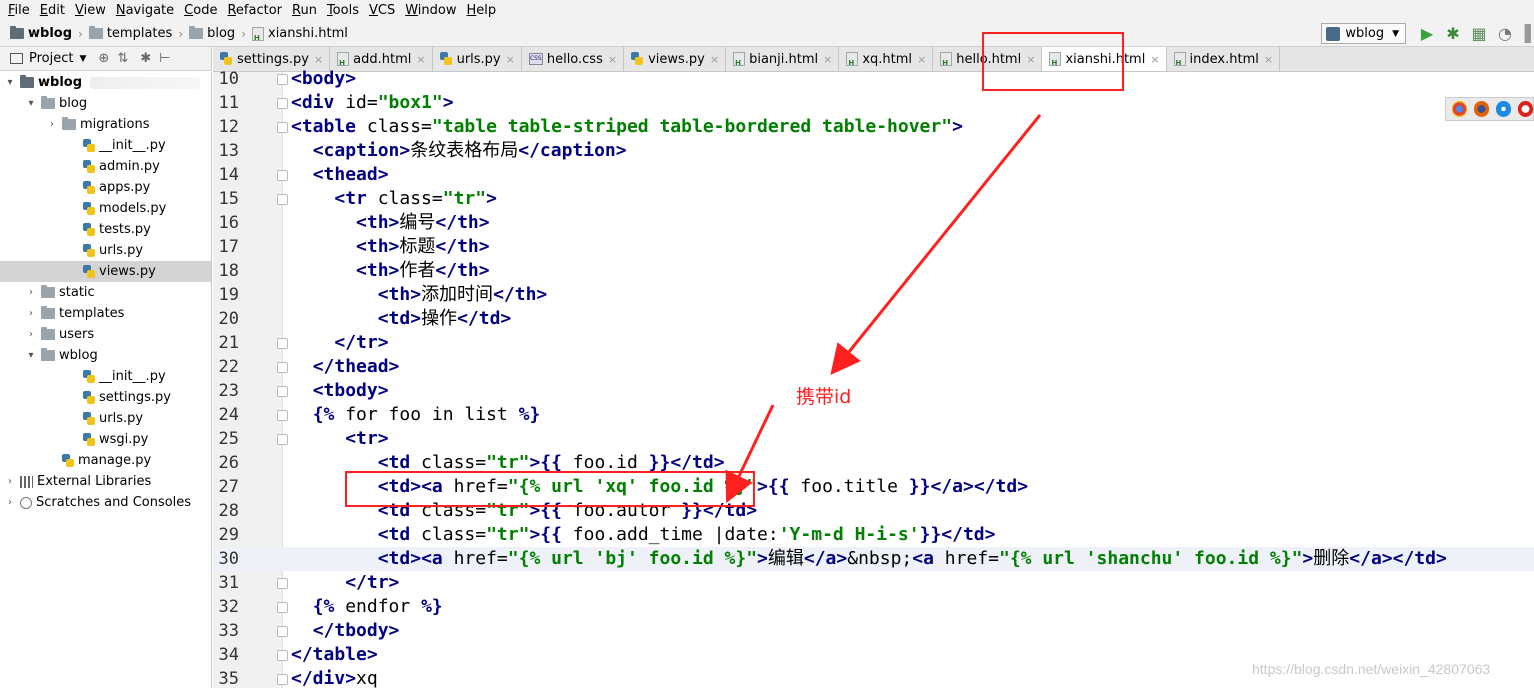  I want to click on annotation-arrows, so click(883, 309).